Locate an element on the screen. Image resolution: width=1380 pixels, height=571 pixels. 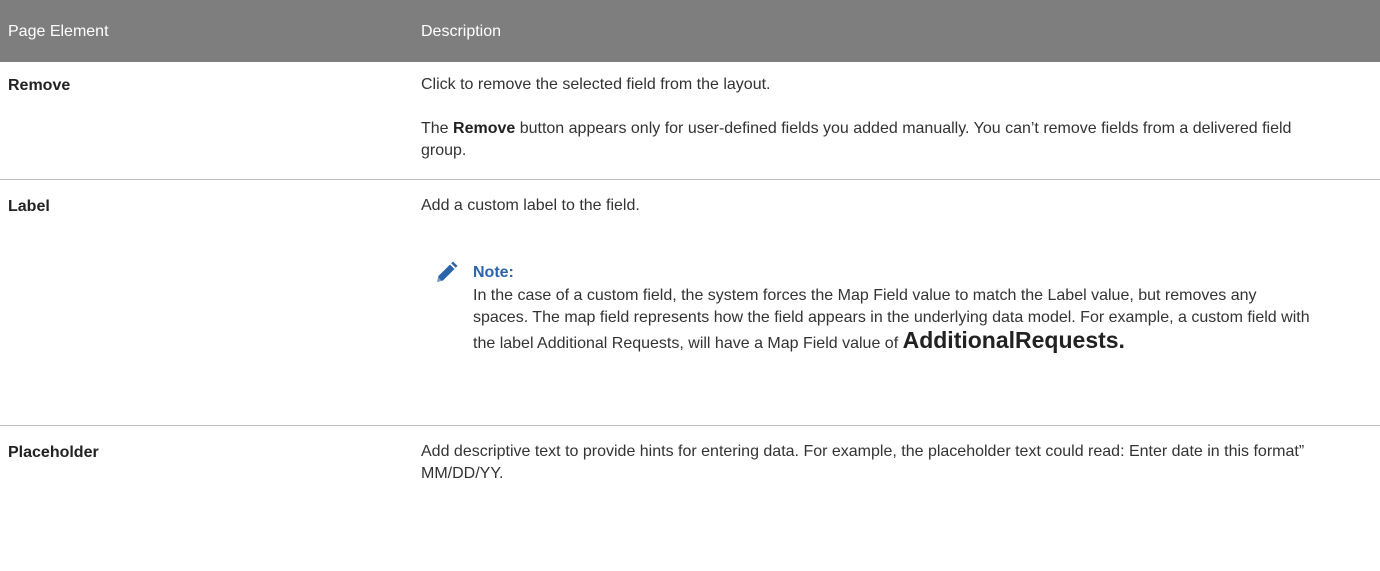
term-label: Label is located at coordinates (29, 206).